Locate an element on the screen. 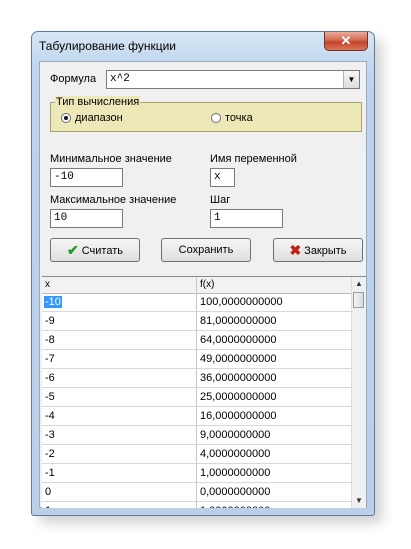 Image resolution: width=411 pixels, height=549 pixels. table-row: -4 16,0000000000 is located at coordinates (197, 416).